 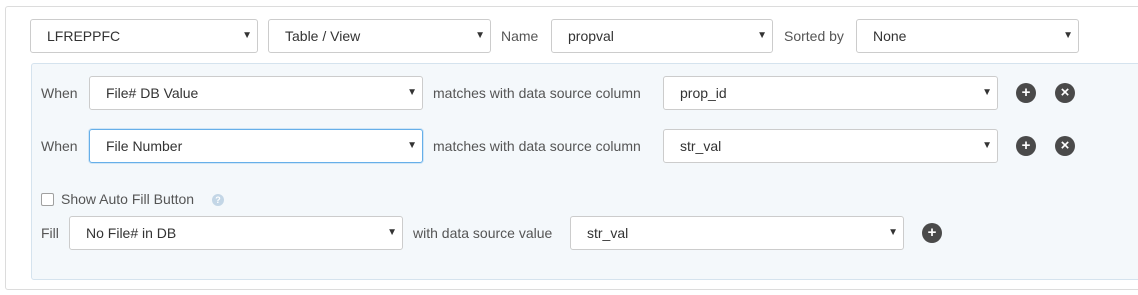 What do you see at coordinates (128, 199) in the screenshot?
I see `show-auto-fill-label: Show Auto Fill Button` at bounding box center [128, 199].